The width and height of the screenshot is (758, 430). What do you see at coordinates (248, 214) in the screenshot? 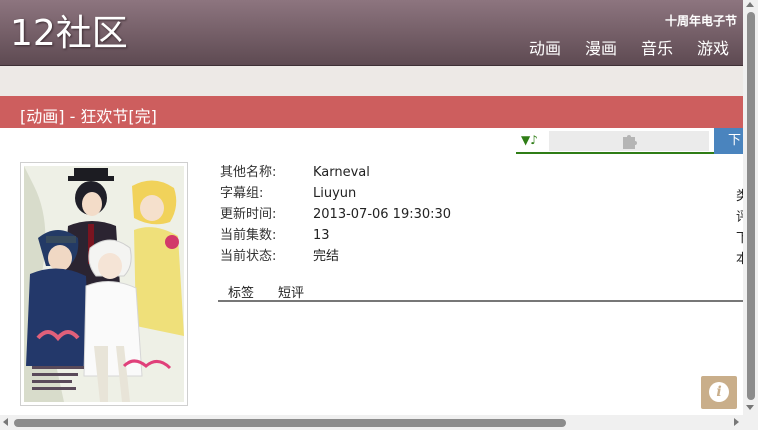
I see `info-key: 更新时间:` at bounding box center [248, 214].